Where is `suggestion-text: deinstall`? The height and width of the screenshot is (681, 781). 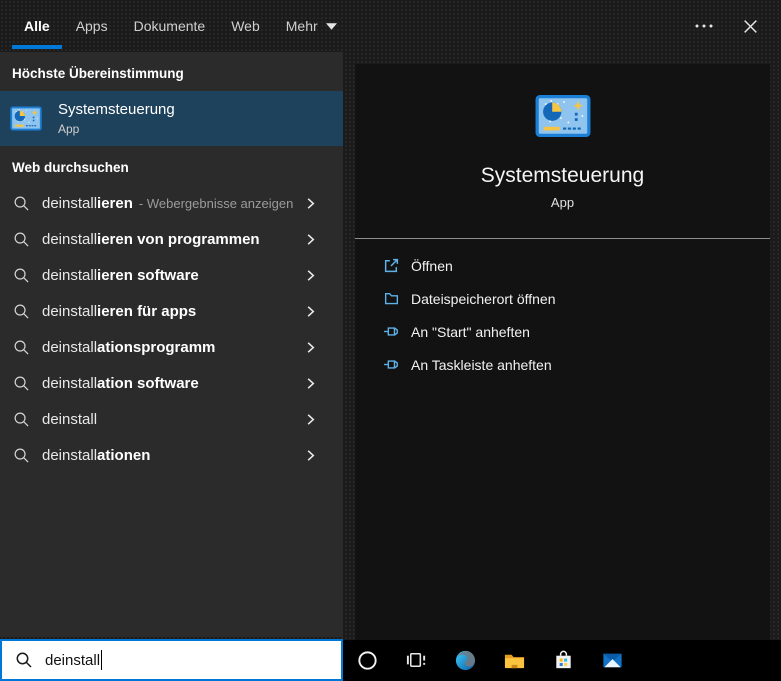
suggestion-text: deinstall is located at coordinates (70, 419).